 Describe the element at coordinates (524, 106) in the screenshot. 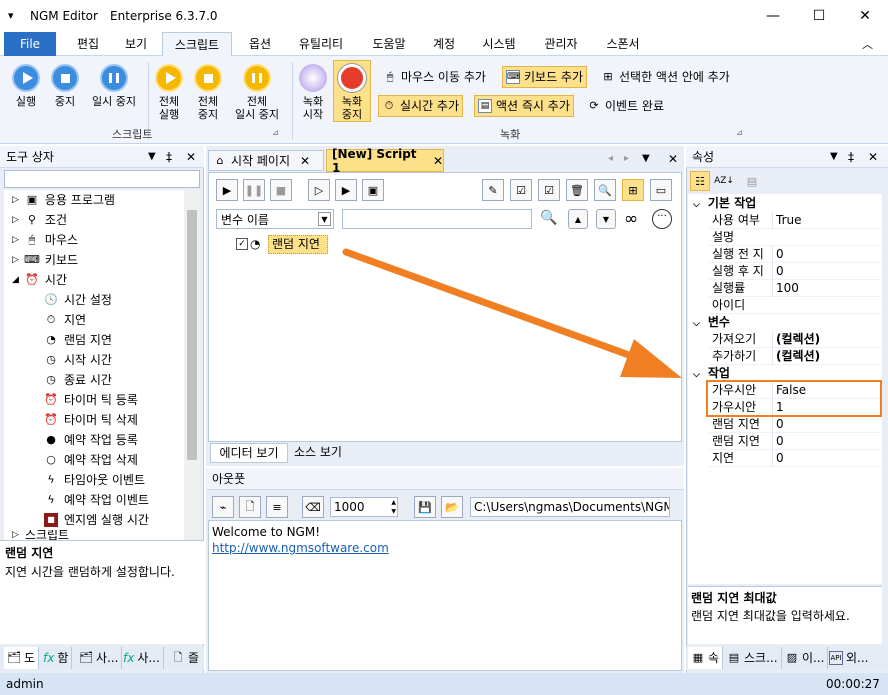

I see `add-action-now-button: ▤ 액션 즉시 추가` at that location.